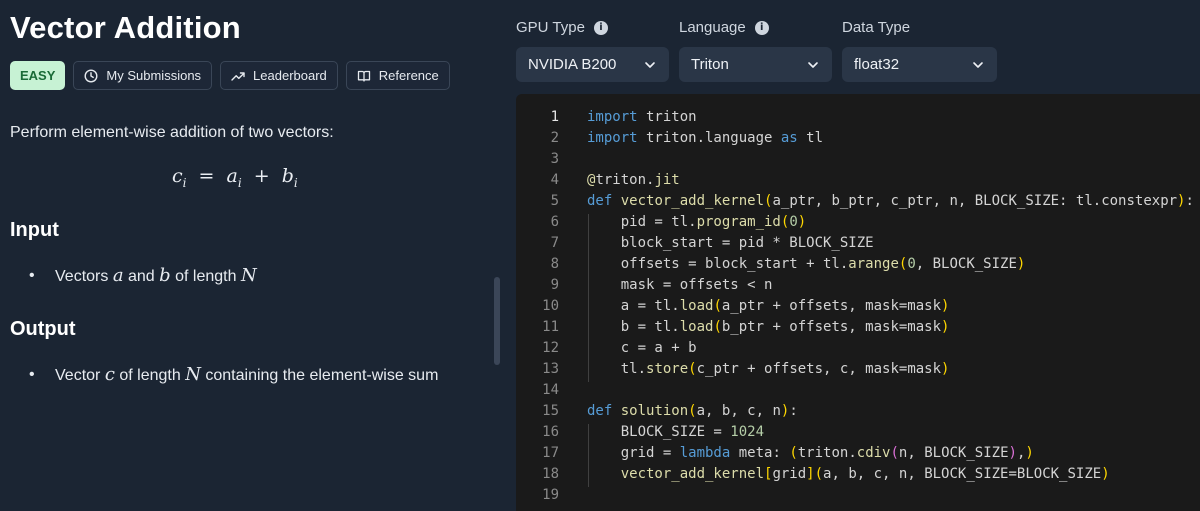 The image size is (1200, 511). Describe the element at coordinates (232, 176) in the screenshot. I see `formula-a: a` at that location.